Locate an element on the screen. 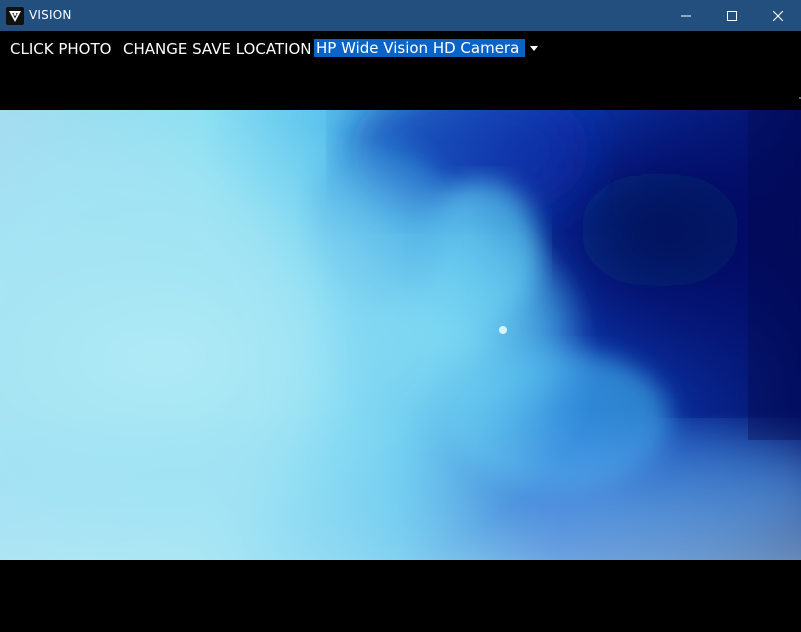  minimize-button is located at coordinates (686, 15).